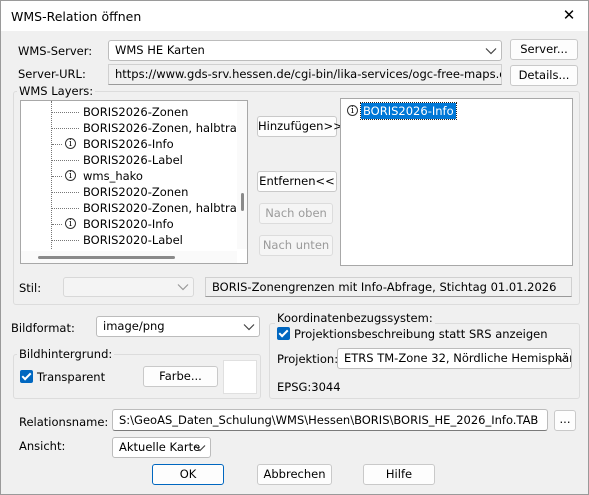  Describe the element at coordinates (43, 328) in the screenshot. I see `format-label: Bildformat:` at that location.